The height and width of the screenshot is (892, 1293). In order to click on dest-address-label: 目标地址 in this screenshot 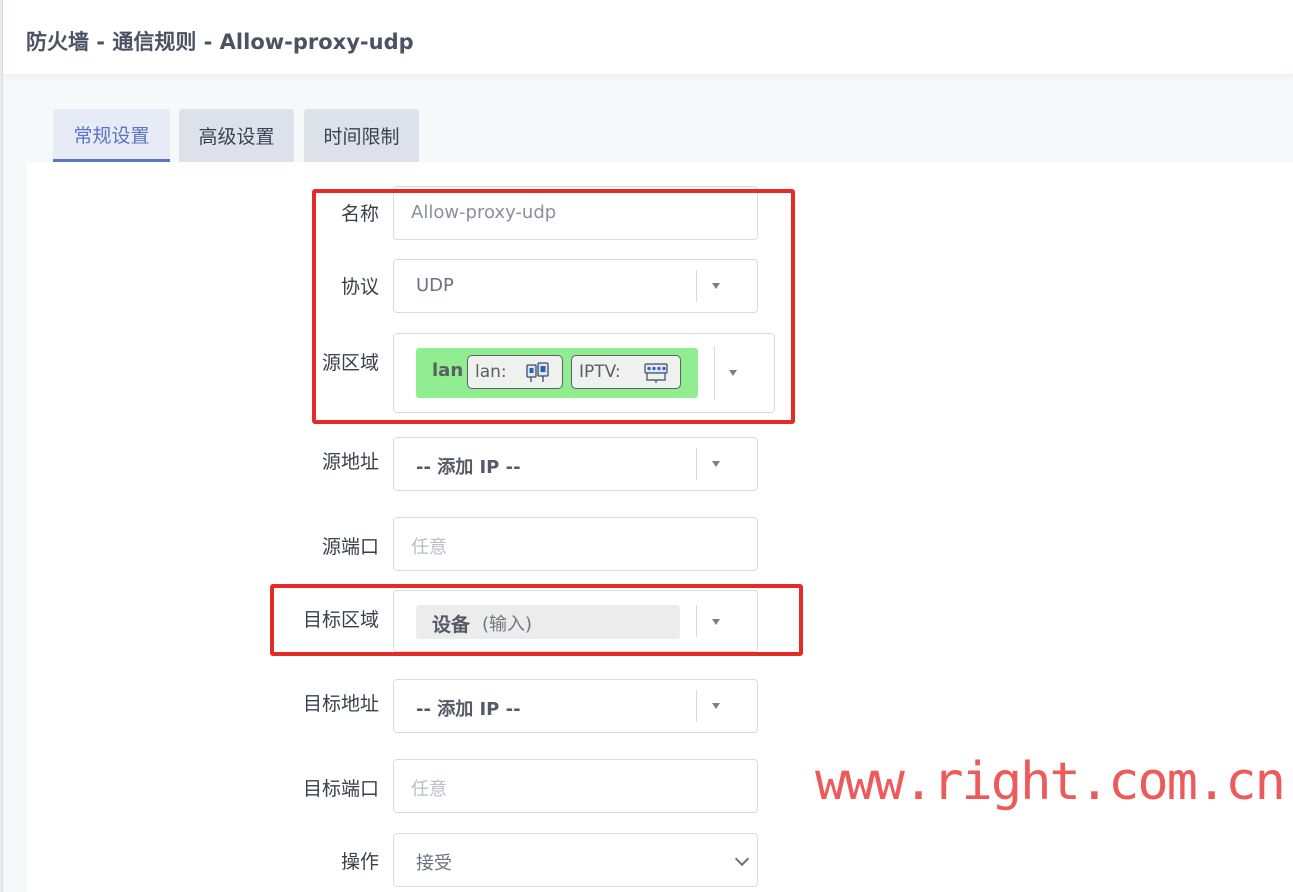, I will do `click(340, 704)`.